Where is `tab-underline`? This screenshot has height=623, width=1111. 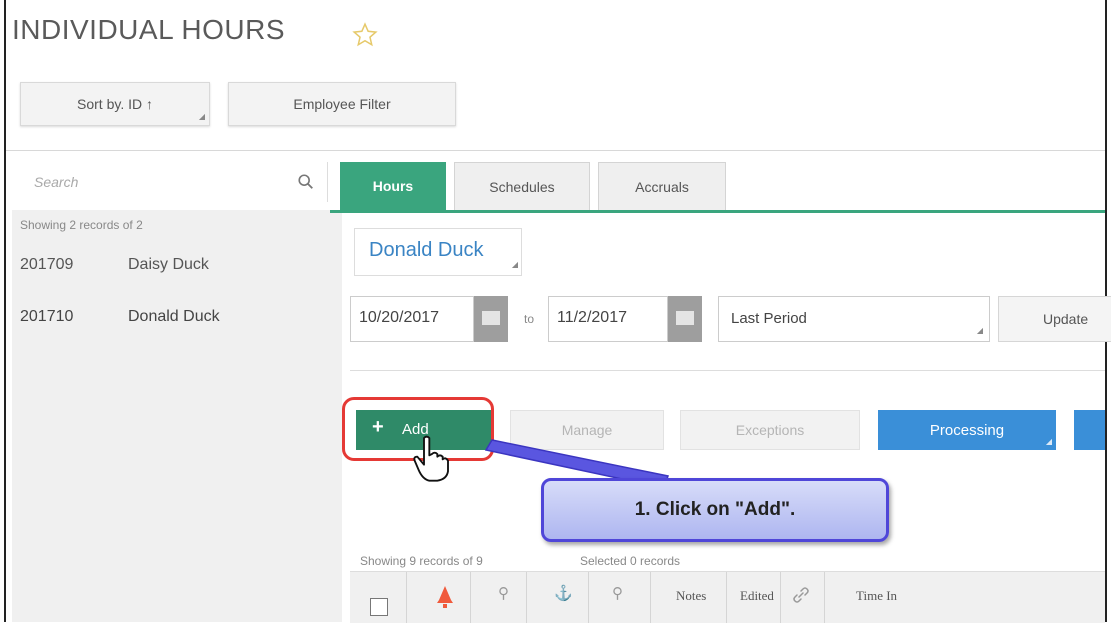 tab-underline is located at coordinates (717, 211).